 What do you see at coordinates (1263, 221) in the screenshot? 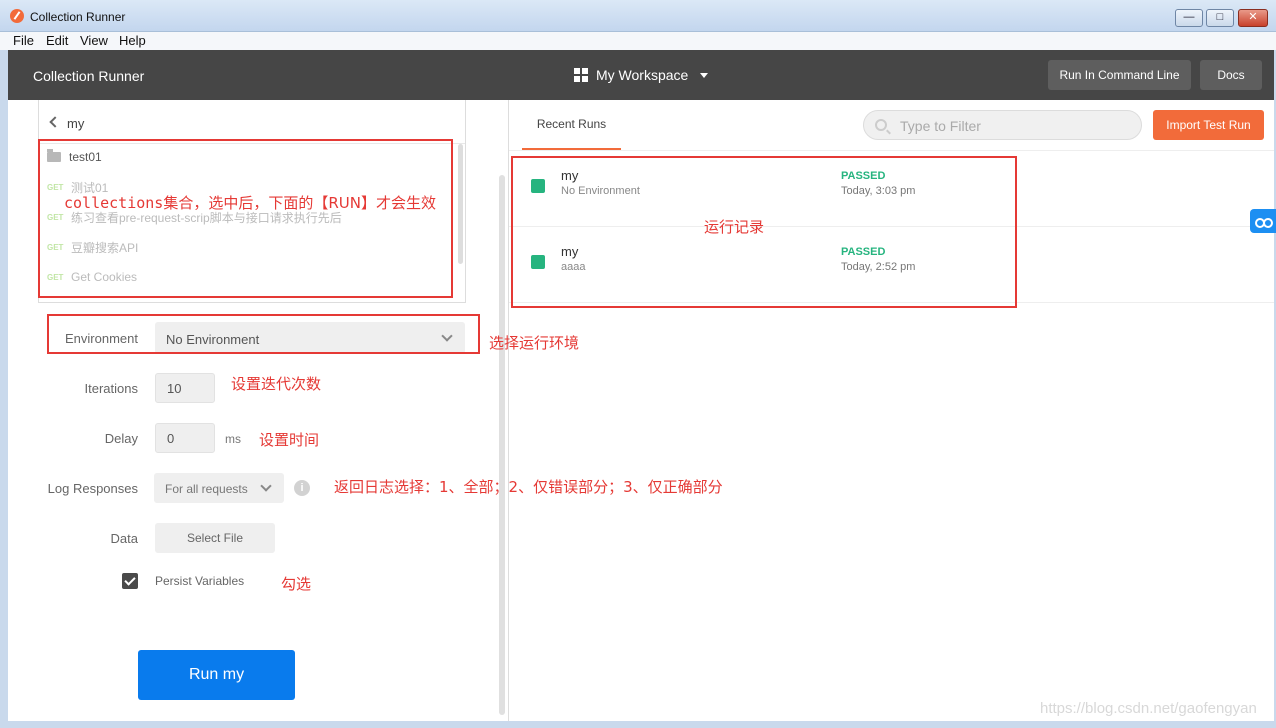
I see `floating-widget-icon` at bounding box center [1263, 221].